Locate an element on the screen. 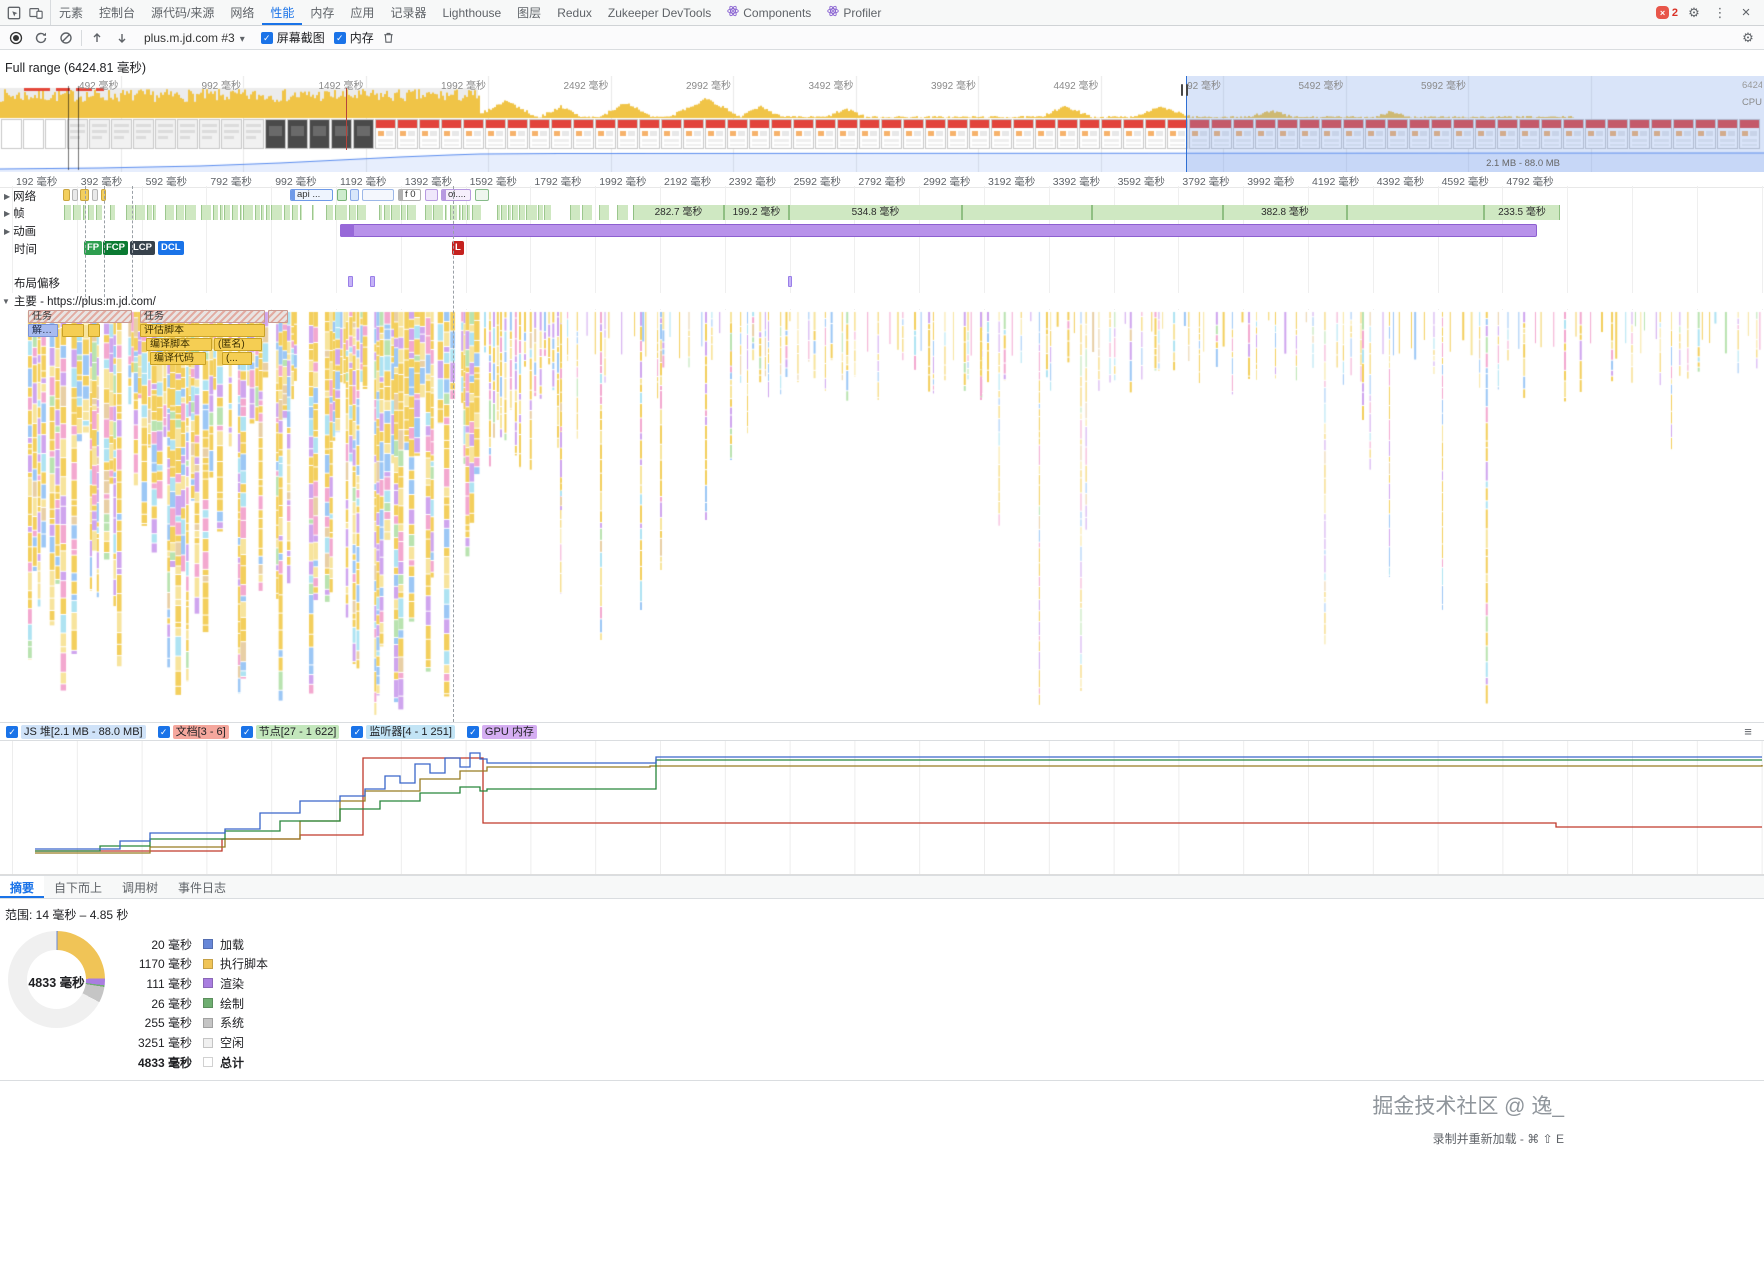 Image resolution: width=1764 pixels, height=1288 pixels. network-request: f 0 is located at coordinates (409, 195).